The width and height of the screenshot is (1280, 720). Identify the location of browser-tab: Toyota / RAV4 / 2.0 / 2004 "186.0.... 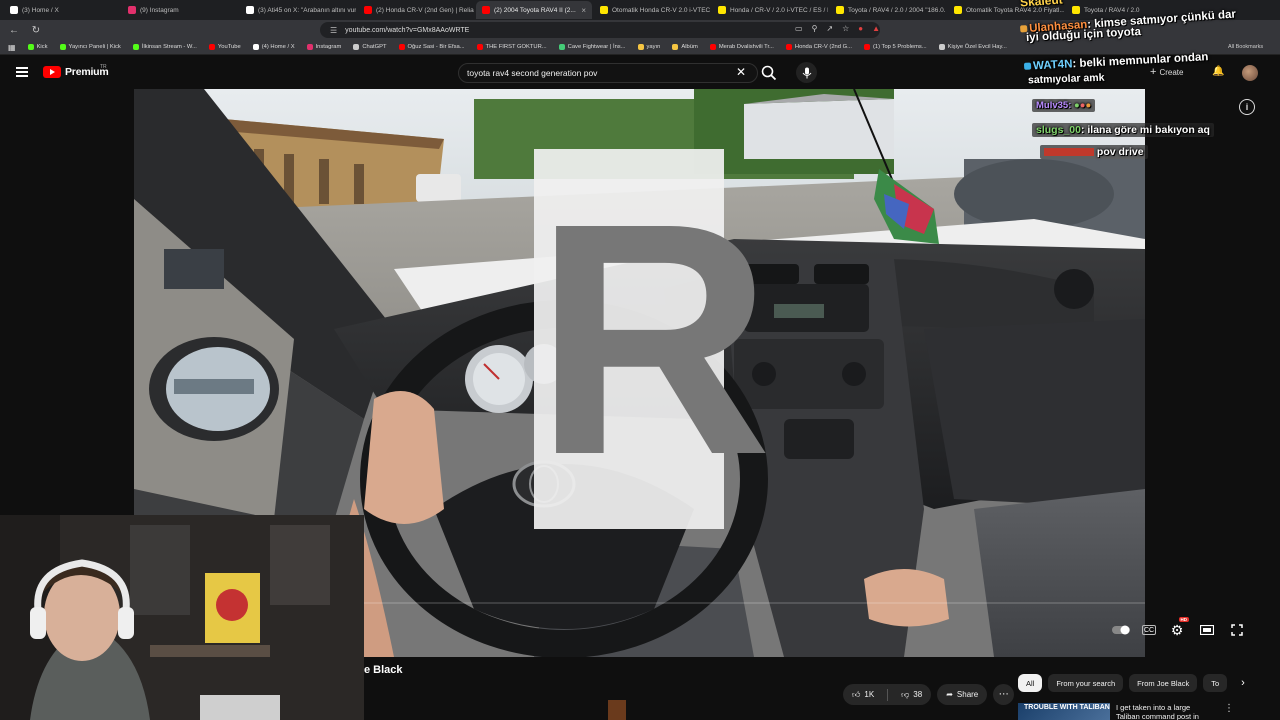
(888, 10).